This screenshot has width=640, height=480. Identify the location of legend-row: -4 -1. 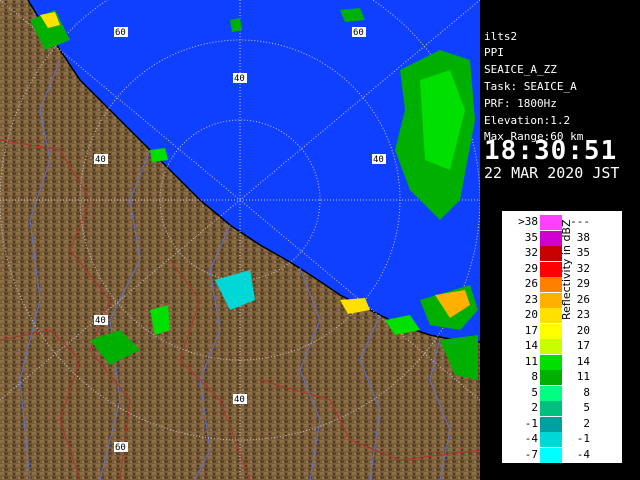
(562, 439).